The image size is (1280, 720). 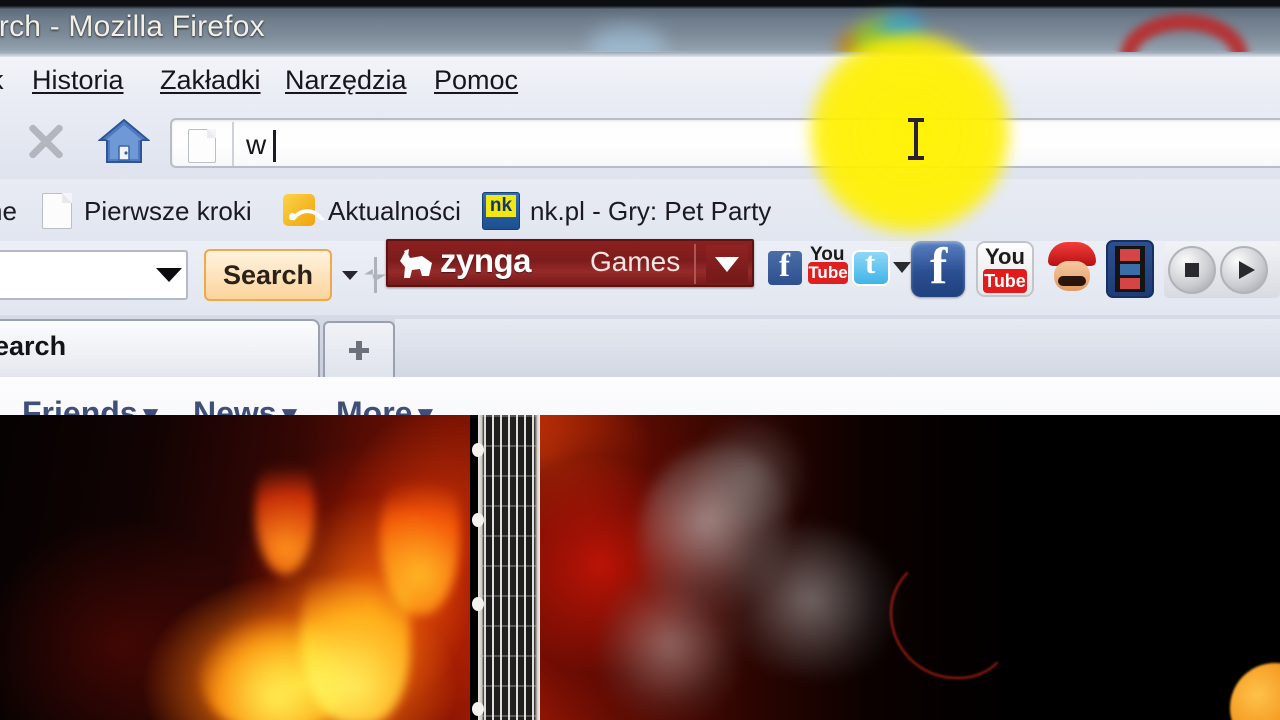 I want to click on menu-item-narzedzia-label: Narzędzia, so click(x=346, y=80).